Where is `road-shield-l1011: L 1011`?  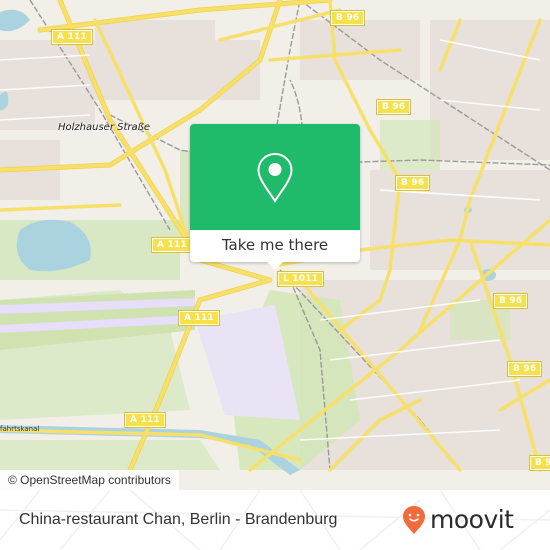 road-shield-l1011: L 1011 is located at coordinates (300, 279).